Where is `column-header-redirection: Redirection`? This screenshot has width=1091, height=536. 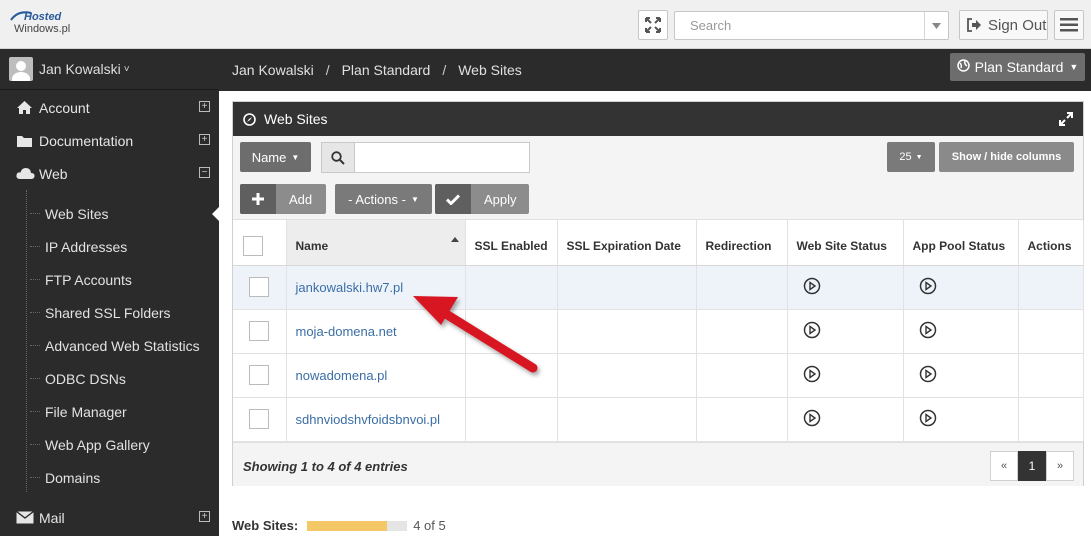 column-header-redirection: Redirection is located at coordinates (742, 243).